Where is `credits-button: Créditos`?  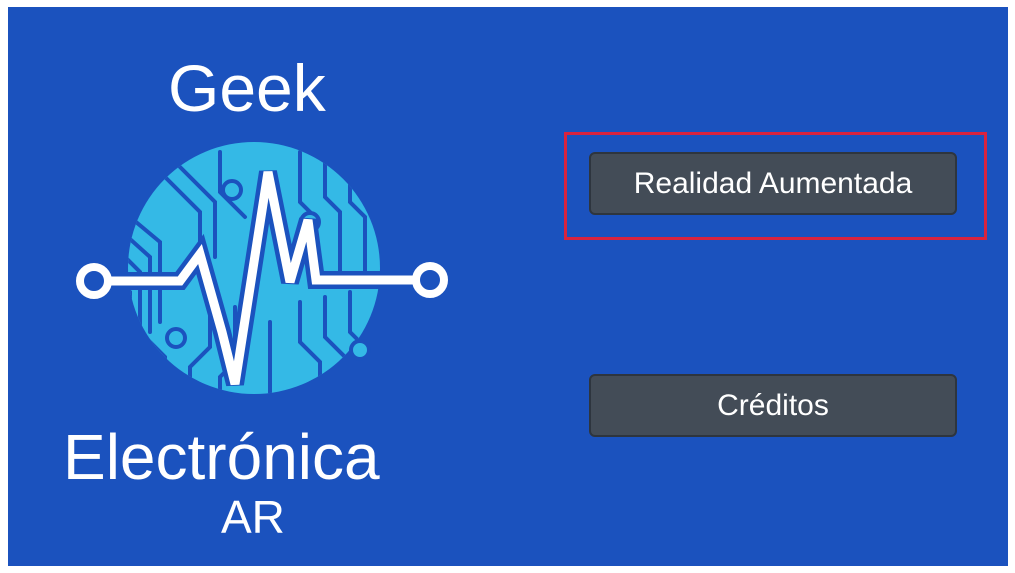 credits-button: Créditos is located at coordinates (773, 405).